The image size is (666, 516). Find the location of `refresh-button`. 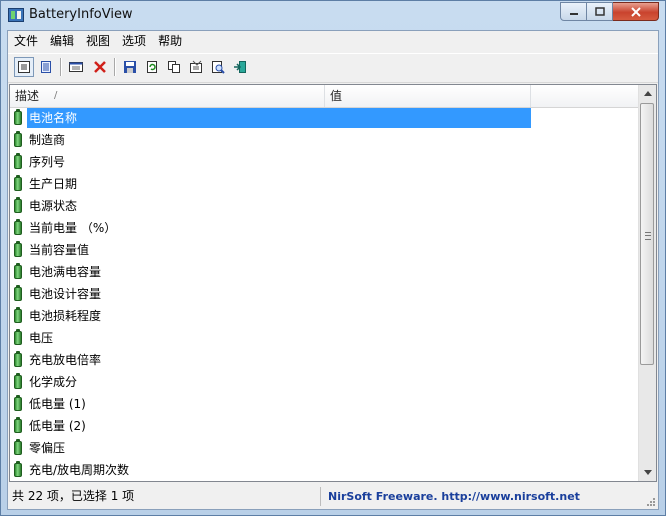

refresh-button is located at coordinates (152, 67).